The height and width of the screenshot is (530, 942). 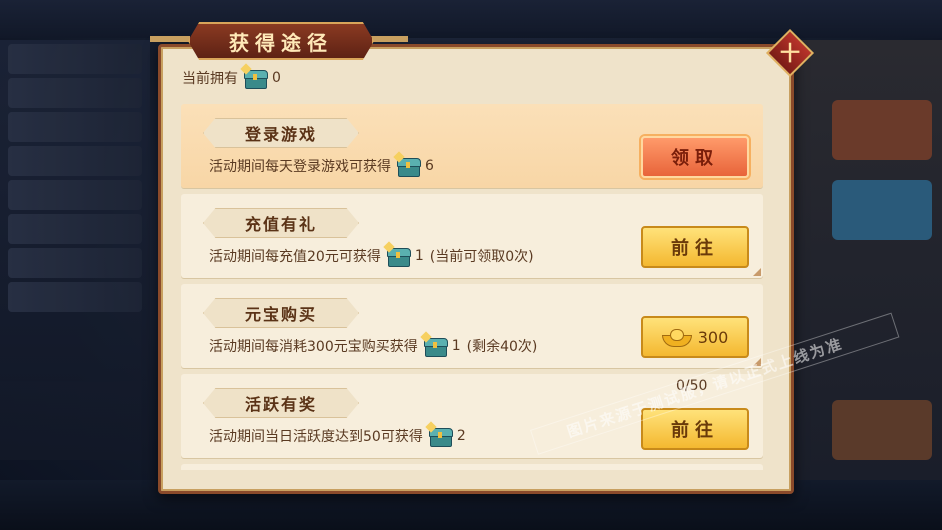 What do you see at coordinates (170, 39) in the screenshot?
I see `title-wing-left` at bounding box center [170, 39].